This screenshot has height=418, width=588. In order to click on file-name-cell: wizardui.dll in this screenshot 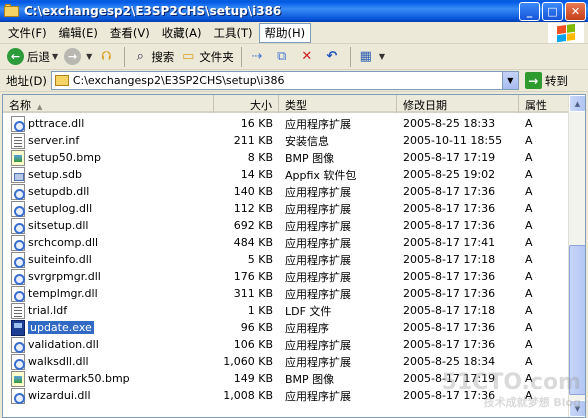, I will do `click(108, 395)`.